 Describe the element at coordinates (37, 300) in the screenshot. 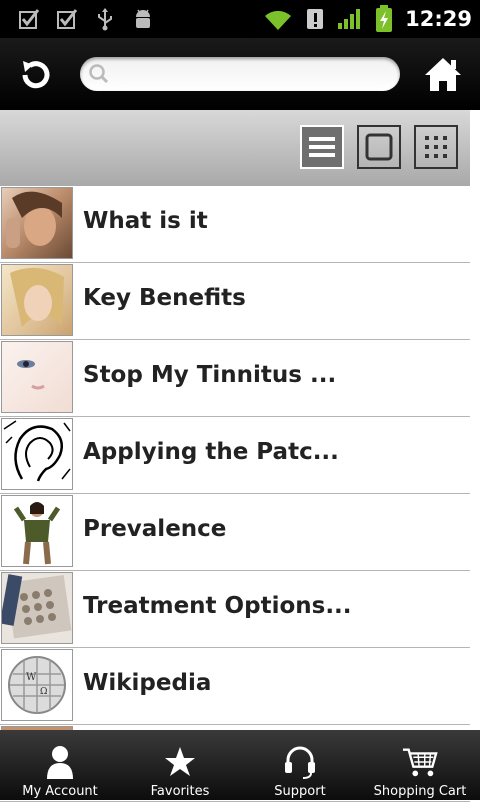

I see `blonde-woman-thumbnail` at that location.